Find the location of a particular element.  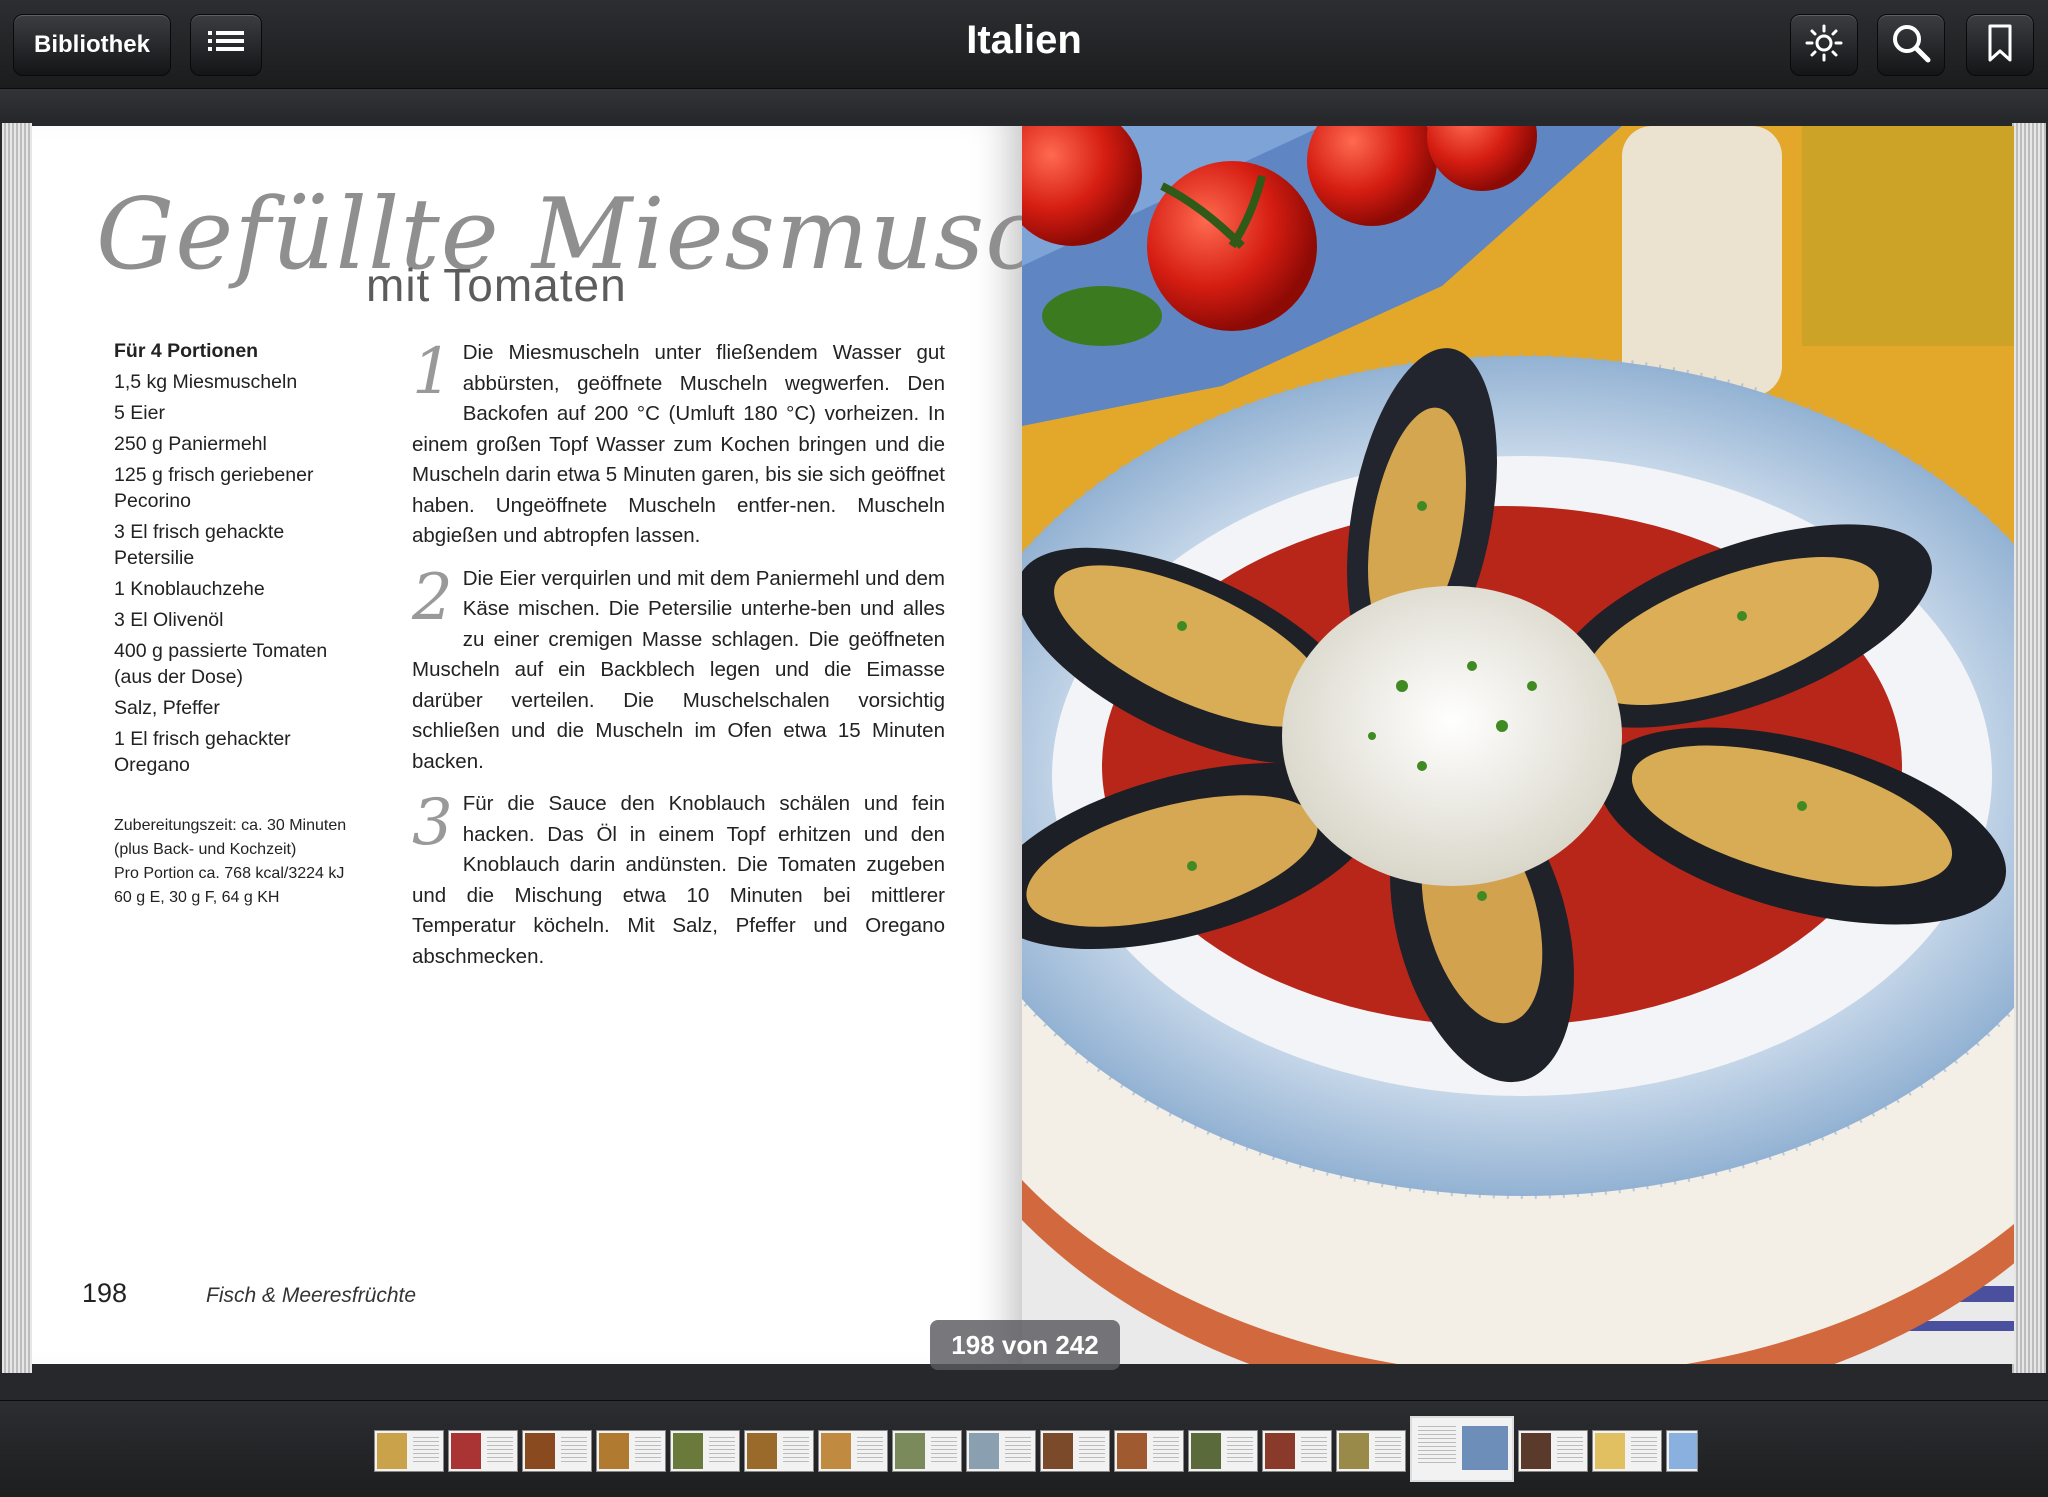

search-button is located at coordinates (1911, 45).